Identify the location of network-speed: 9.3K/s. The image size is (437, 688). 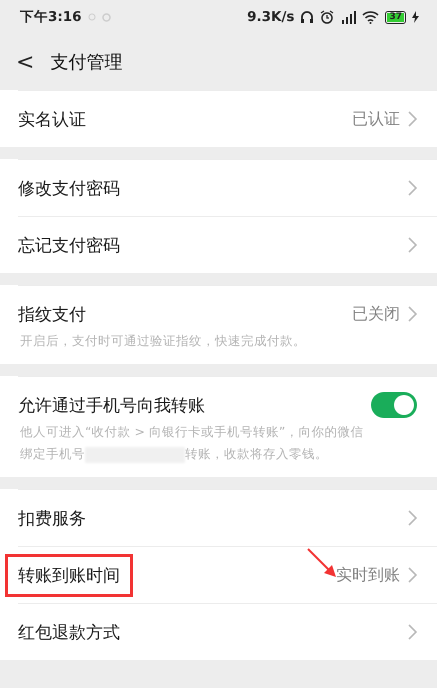
(270, 17).